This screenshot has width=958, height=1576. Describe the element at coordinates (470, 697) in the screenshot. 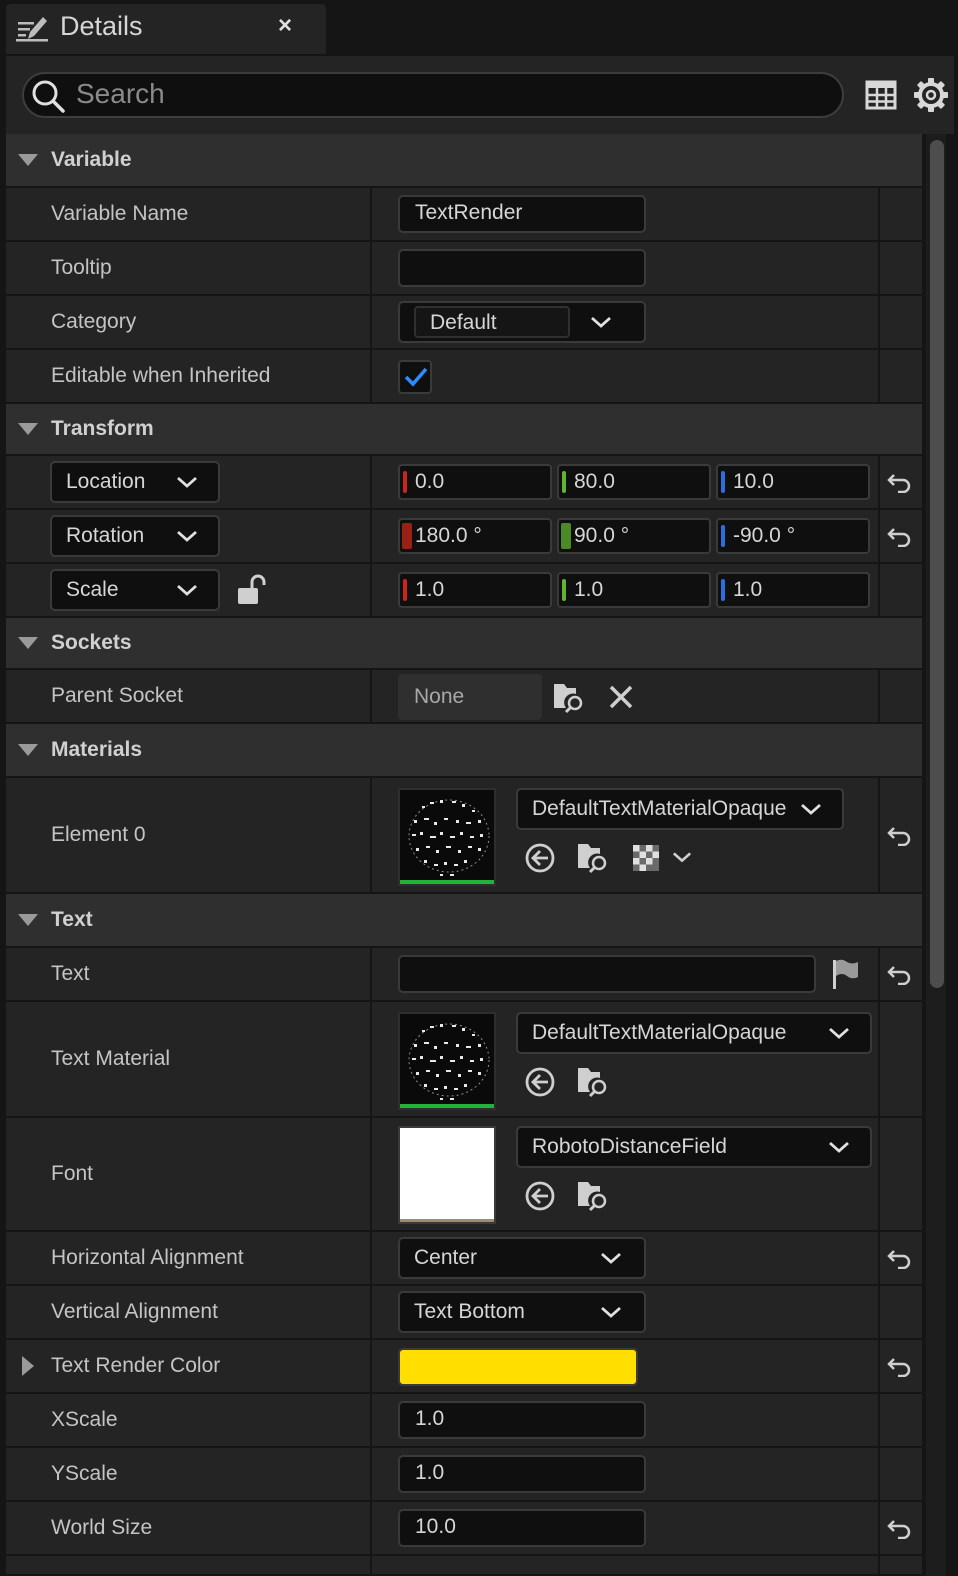

I see `parent-socket-field: None` at that location.